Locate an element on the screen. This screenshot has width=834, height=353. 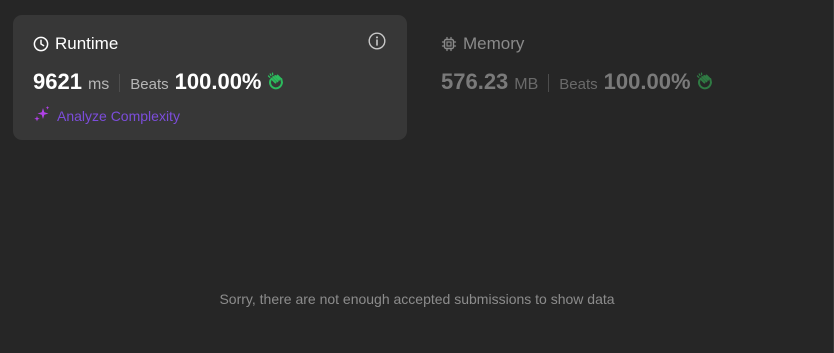
runtime-value: 9621 is located at coordinates (57, 81).